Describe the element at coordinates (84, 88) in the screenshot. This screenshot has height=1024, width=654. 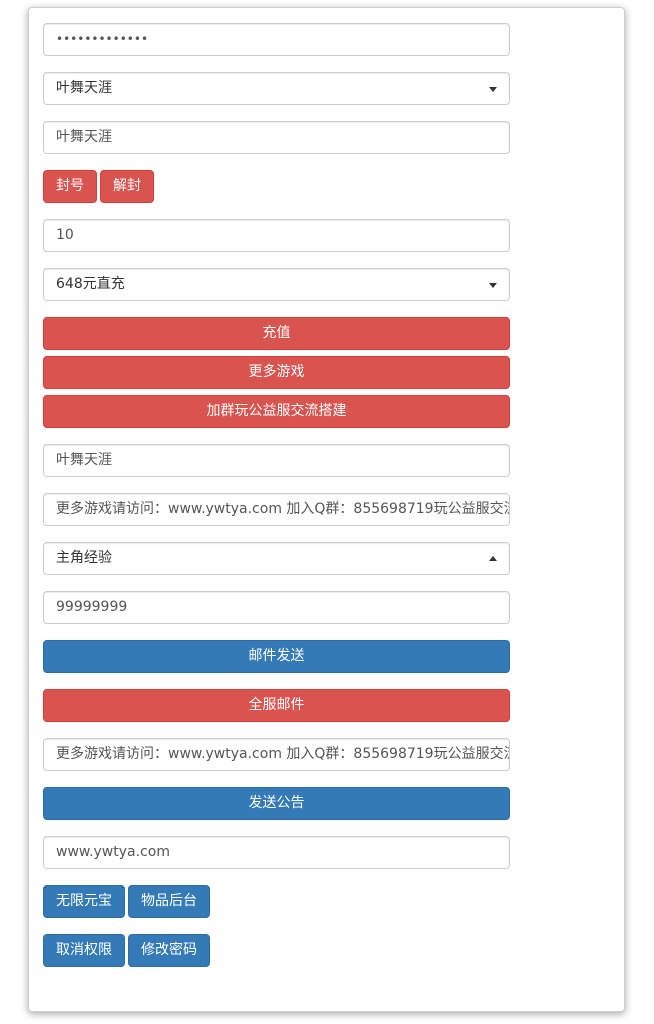
I see `role-select-value: 叶舞天涯` at that location.